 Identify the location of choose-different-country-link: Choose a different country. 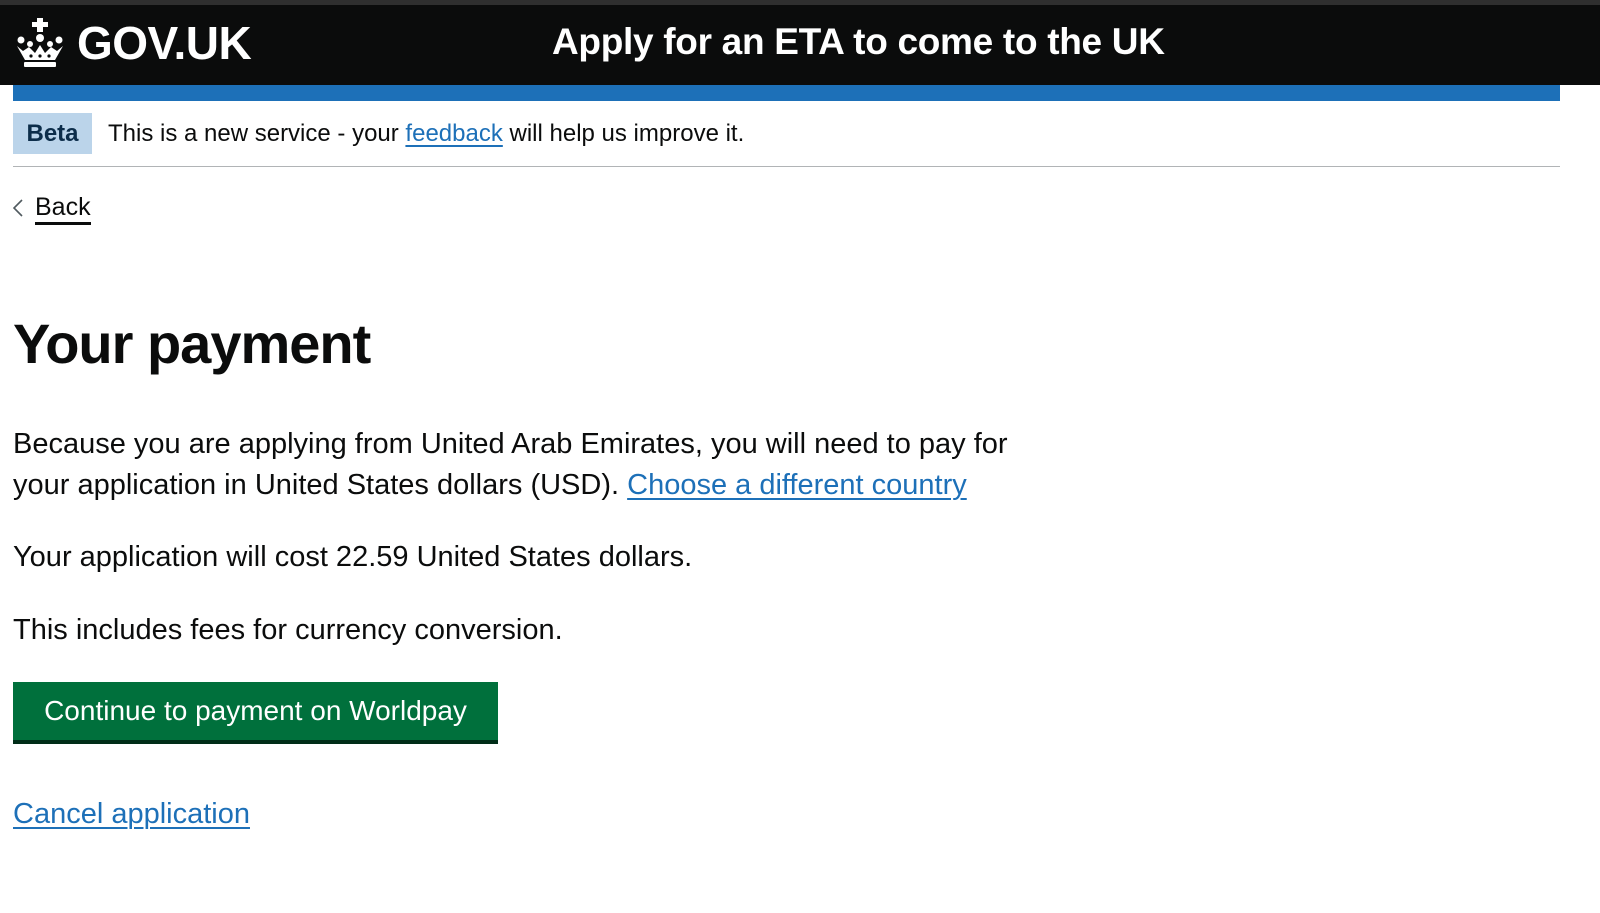
(797, 485).